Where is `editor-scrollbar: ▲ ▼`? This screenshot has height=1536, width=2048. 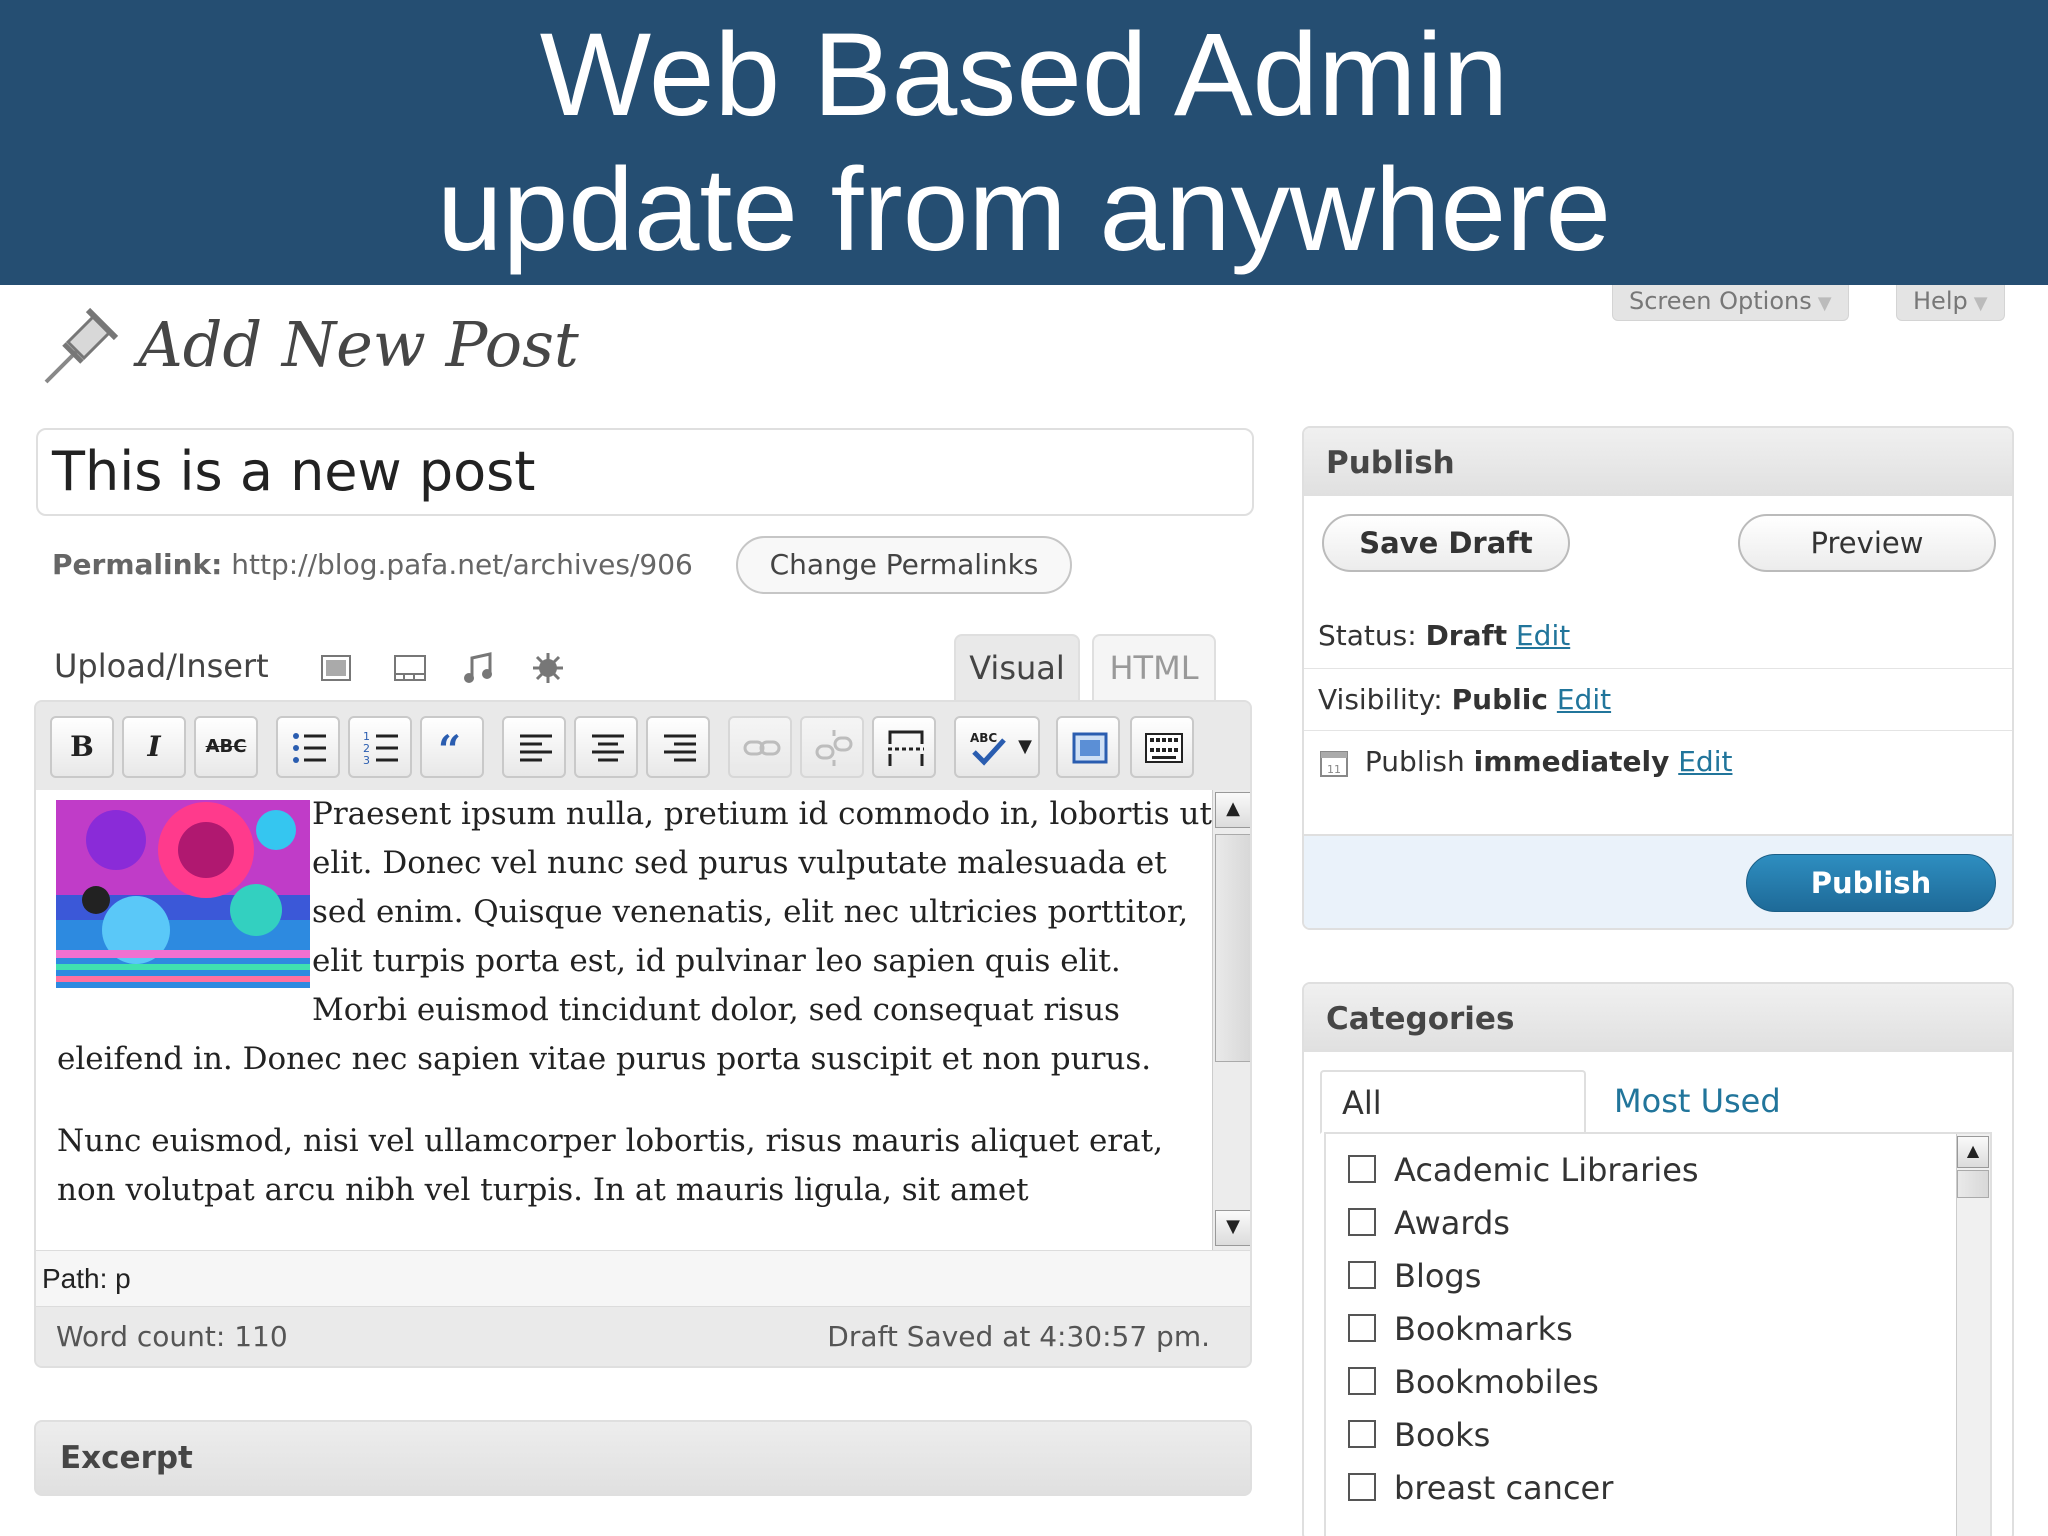 editor-scrollbar: ▲ ▼ is located at coordinates (1231, 1020).